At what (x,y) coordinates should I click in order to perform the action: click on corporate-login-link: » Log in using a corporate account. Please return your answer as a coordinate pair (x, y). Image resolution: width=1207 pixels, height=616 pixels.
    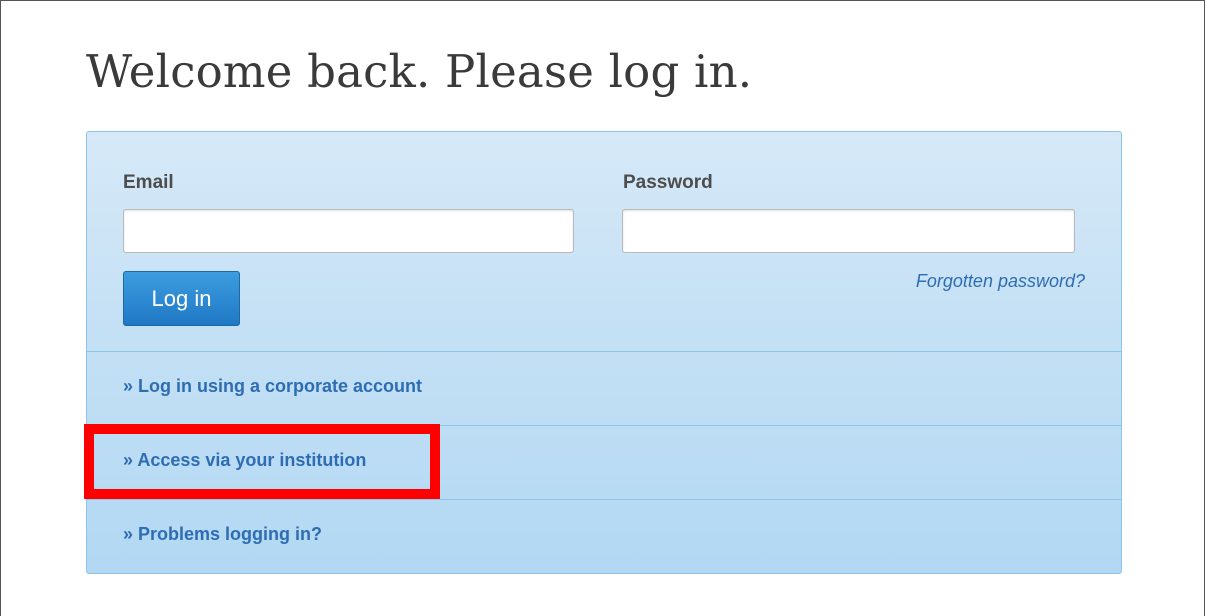
    Looking at the image, I should click on (272, 386).